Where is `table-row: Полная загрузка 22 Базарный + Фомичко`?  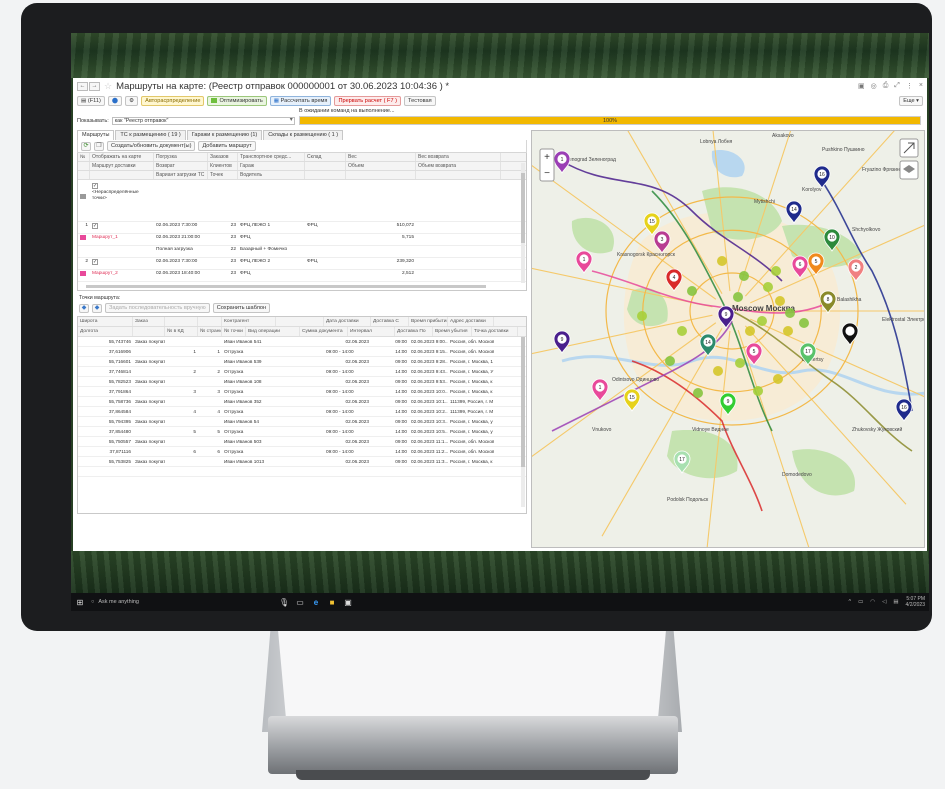 table-row: Полная загрузка 22 Базарный + Фомичко is located at coordinates (302, 252).